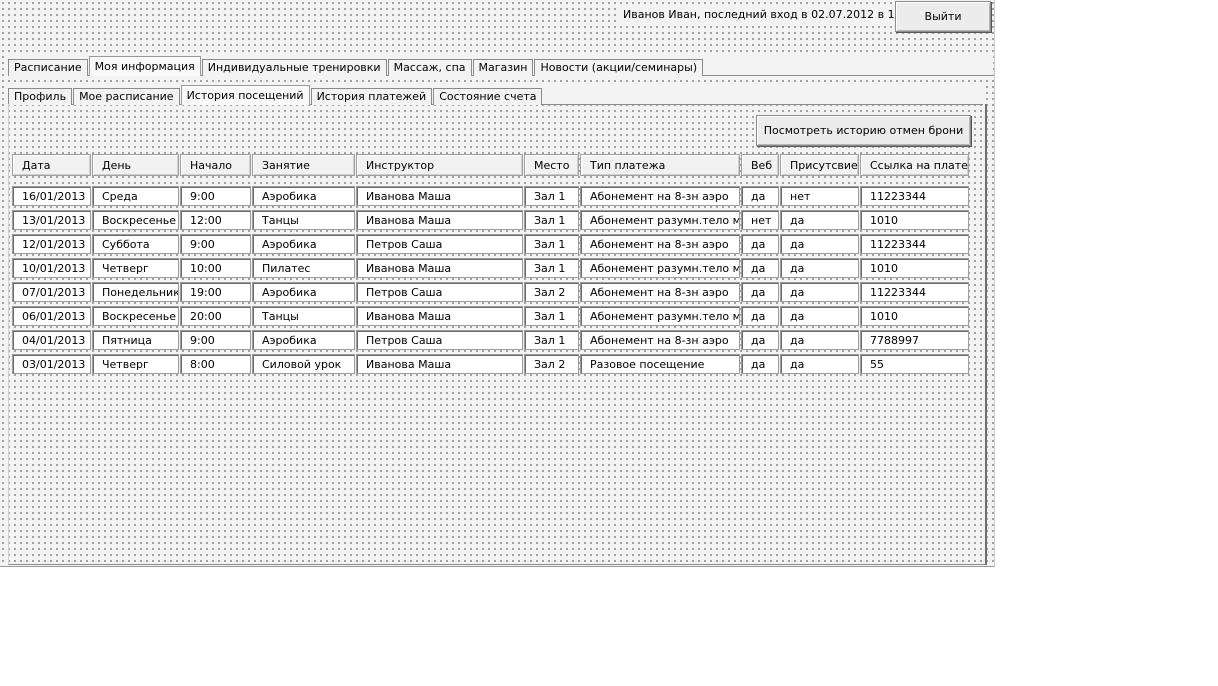 The width and height of the screenshot is (1218, 686). What do you see at coordinates (371, 96) in the screenshot?
I see `tab-payment-history: История платежей` at bounding box center [371, 96].